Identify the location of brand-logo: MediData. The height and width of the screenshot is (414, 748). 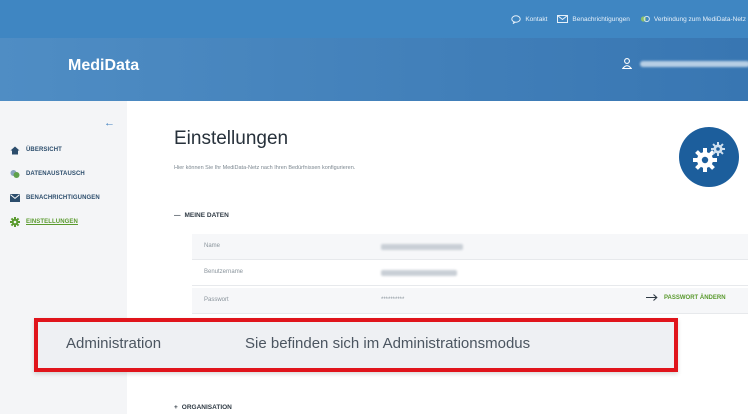
(103, 66).